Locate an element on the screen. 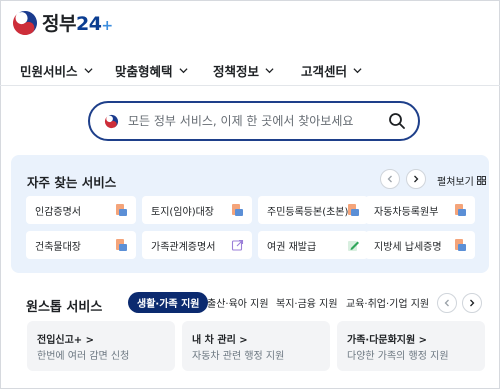 The height and width of the screenshot is (389, 500). onestop-card-family-multicultural: 가족·다문화지원 > 다양한 가족의 행정 지원 is located at coordinates (411, 346).